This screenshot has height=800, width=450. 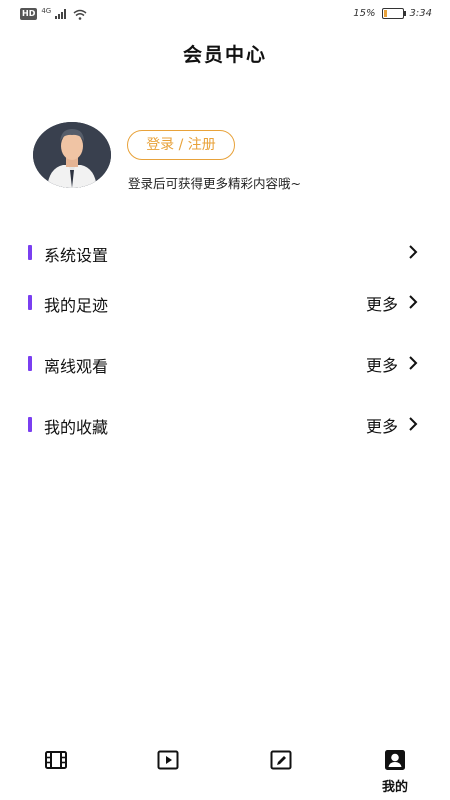 I want to click on user-avatar-icon, so click(x=72, y=155).